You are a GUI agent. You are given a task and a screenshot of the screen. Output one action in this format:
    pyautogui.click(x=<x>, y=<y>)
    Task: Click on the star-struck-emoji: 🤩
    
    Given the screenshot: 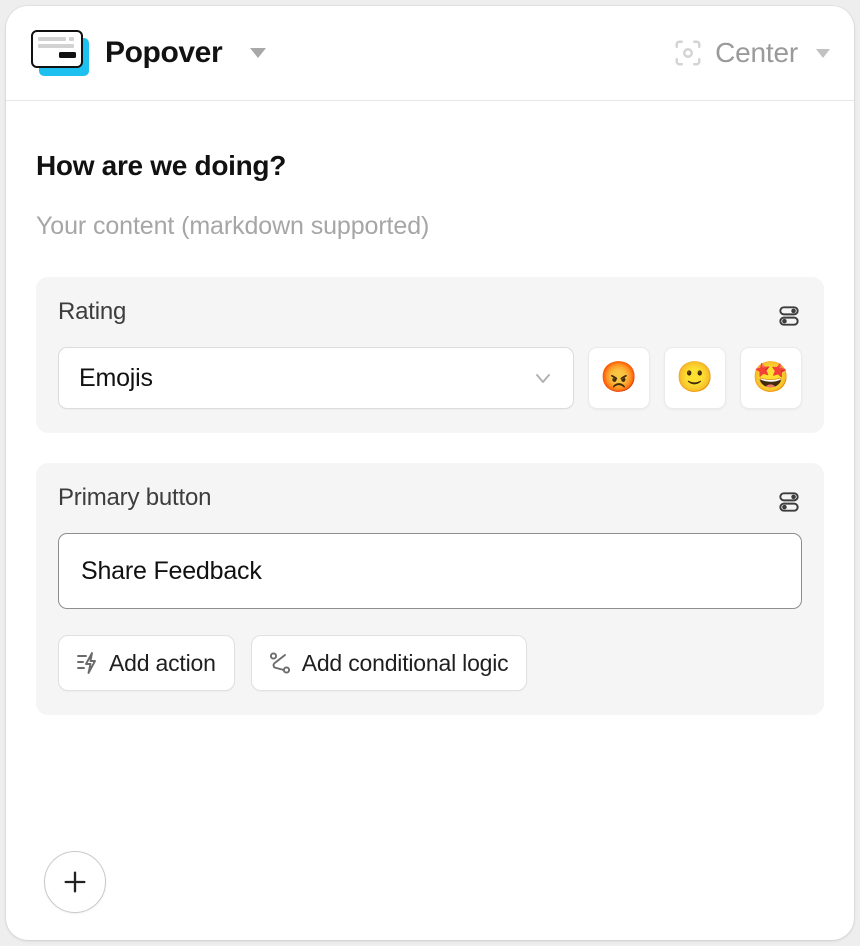 What is the action you would take?
    pyautogui.click(x=771, y=377)
    